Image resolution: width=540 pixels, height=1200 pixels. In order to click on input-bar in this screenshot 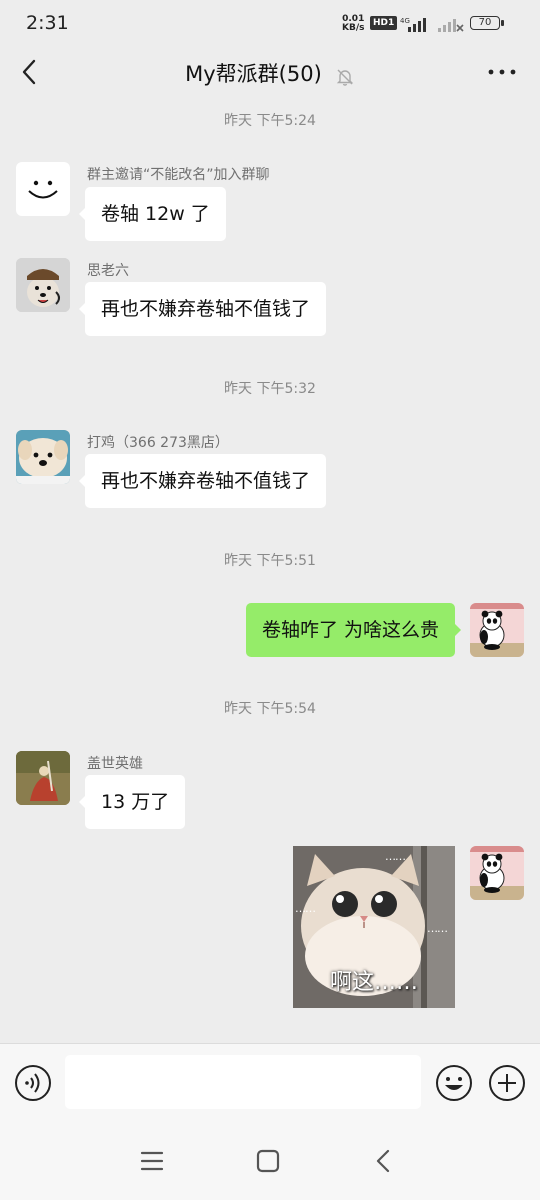, I will do `click(270, 1083)`.